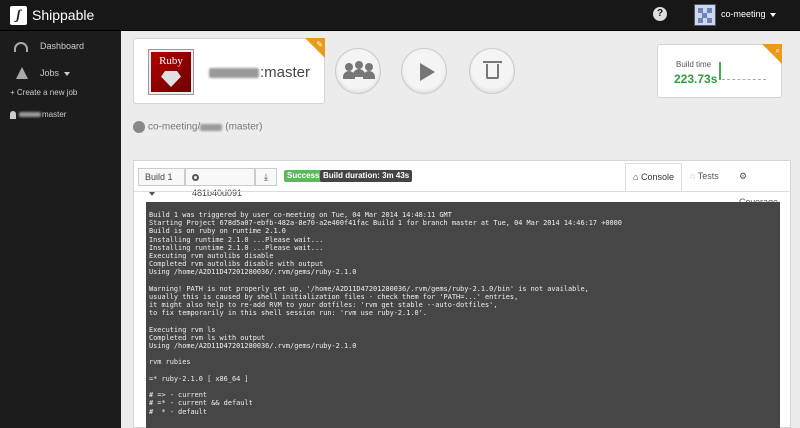  Describe the element at coordinates (62, 46) in the screenshot. I see `sidebar-item-label: Dashboard` at that location.